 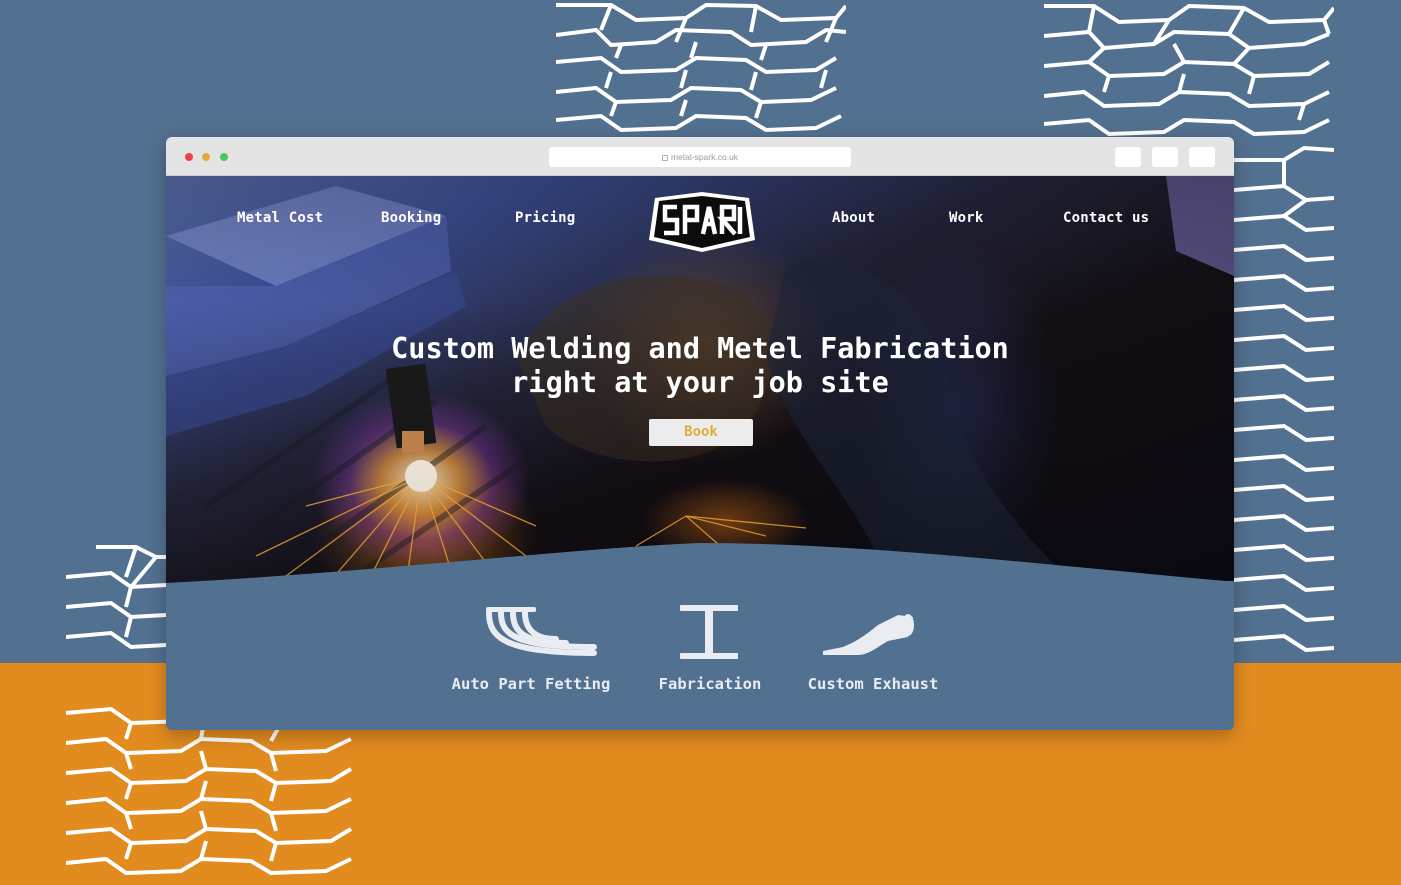 What do you see at coordinates (853, 218) in the screenshot?
I see `nav-link-about: About` at bounding box center [853, 218].